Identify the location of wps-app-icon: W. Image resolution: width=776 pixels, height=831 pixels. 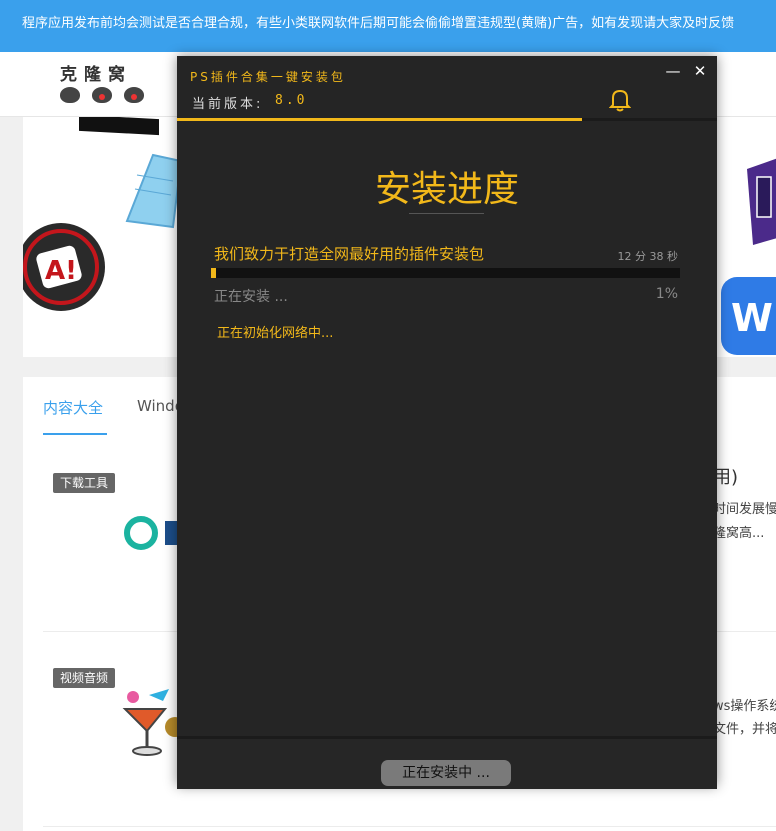
(748, 316).